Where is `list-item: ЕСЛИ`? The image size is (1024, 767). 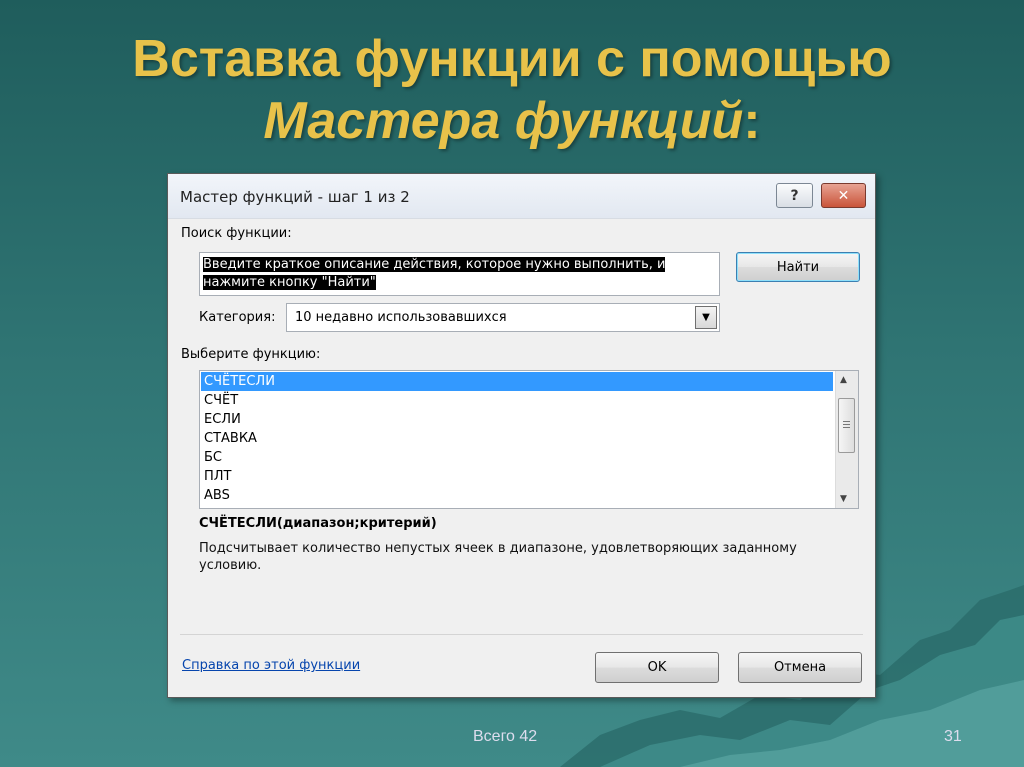
list-item: ЕСЛИ is located at coordinates (517, 419).